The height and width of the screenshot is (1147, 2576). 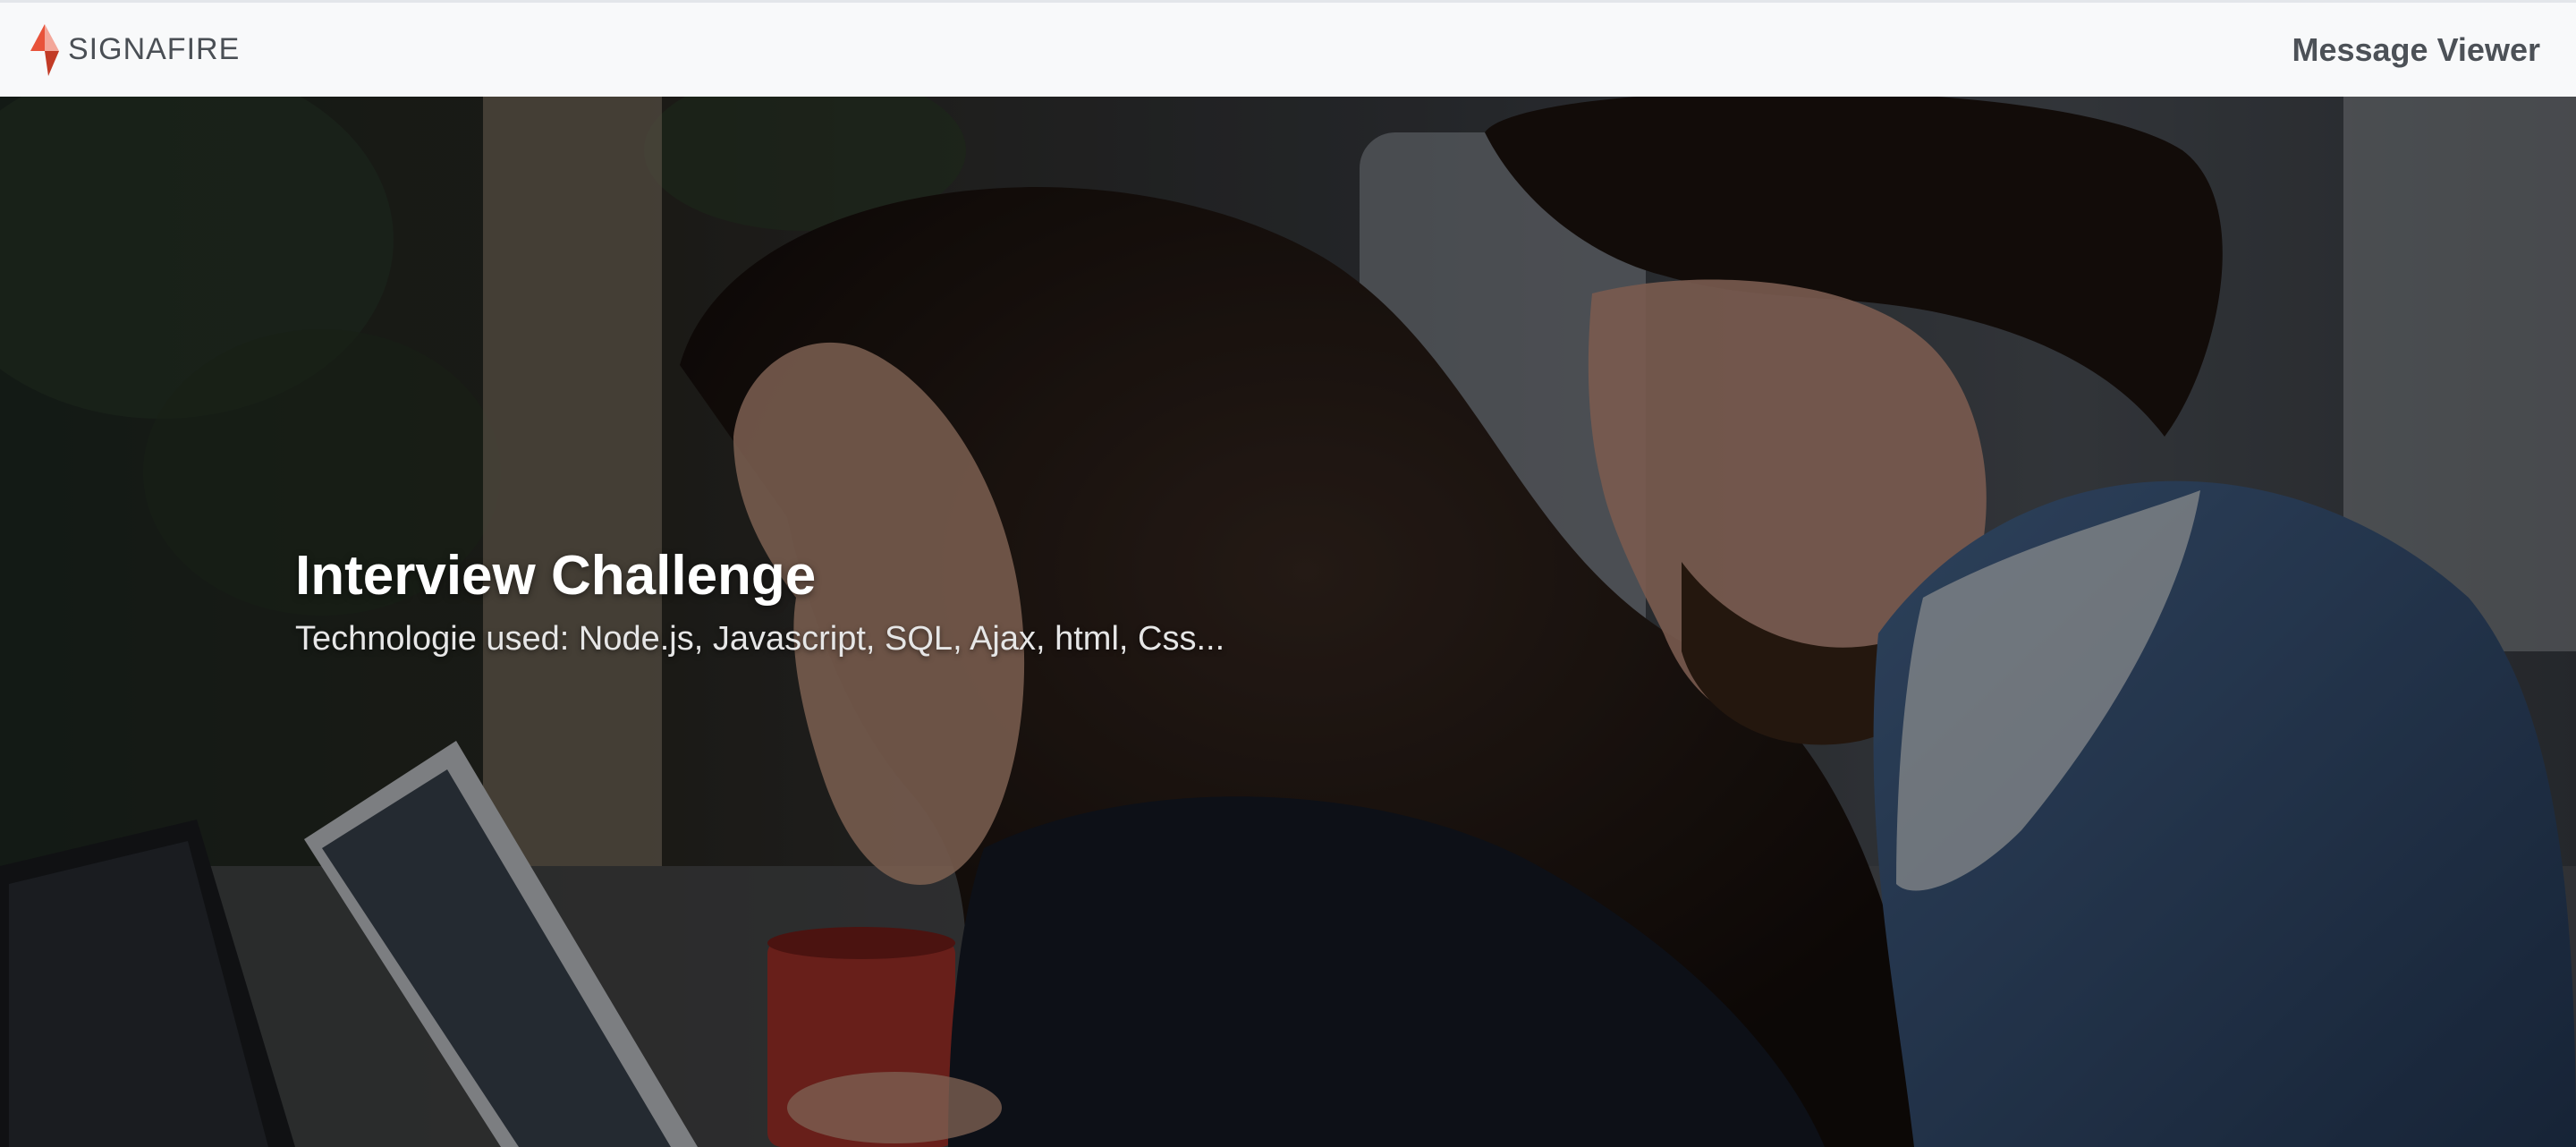 I want to click on hero-title: Interview Challenge, so click(x=556, y=576).